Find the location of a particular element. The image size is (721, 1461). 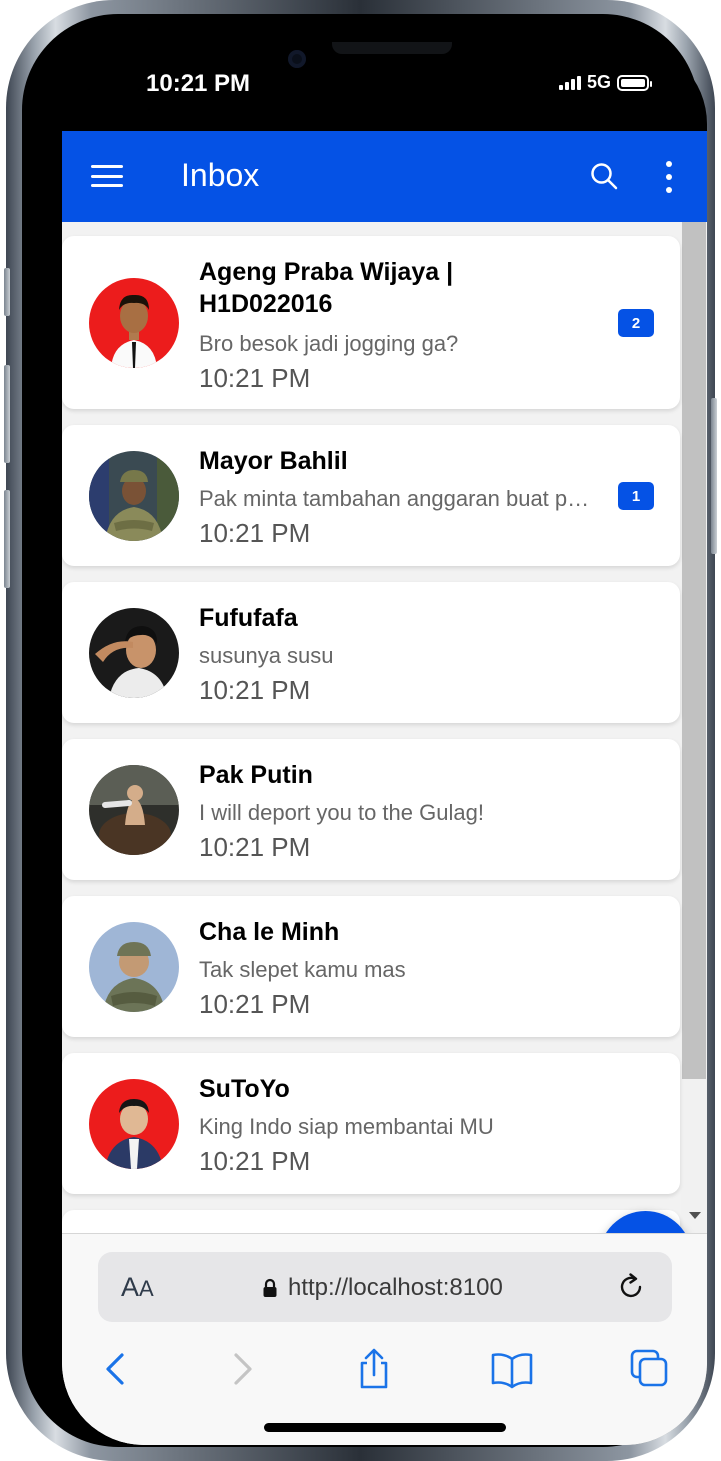

speaker-grille is located at coordinates (392, 48).